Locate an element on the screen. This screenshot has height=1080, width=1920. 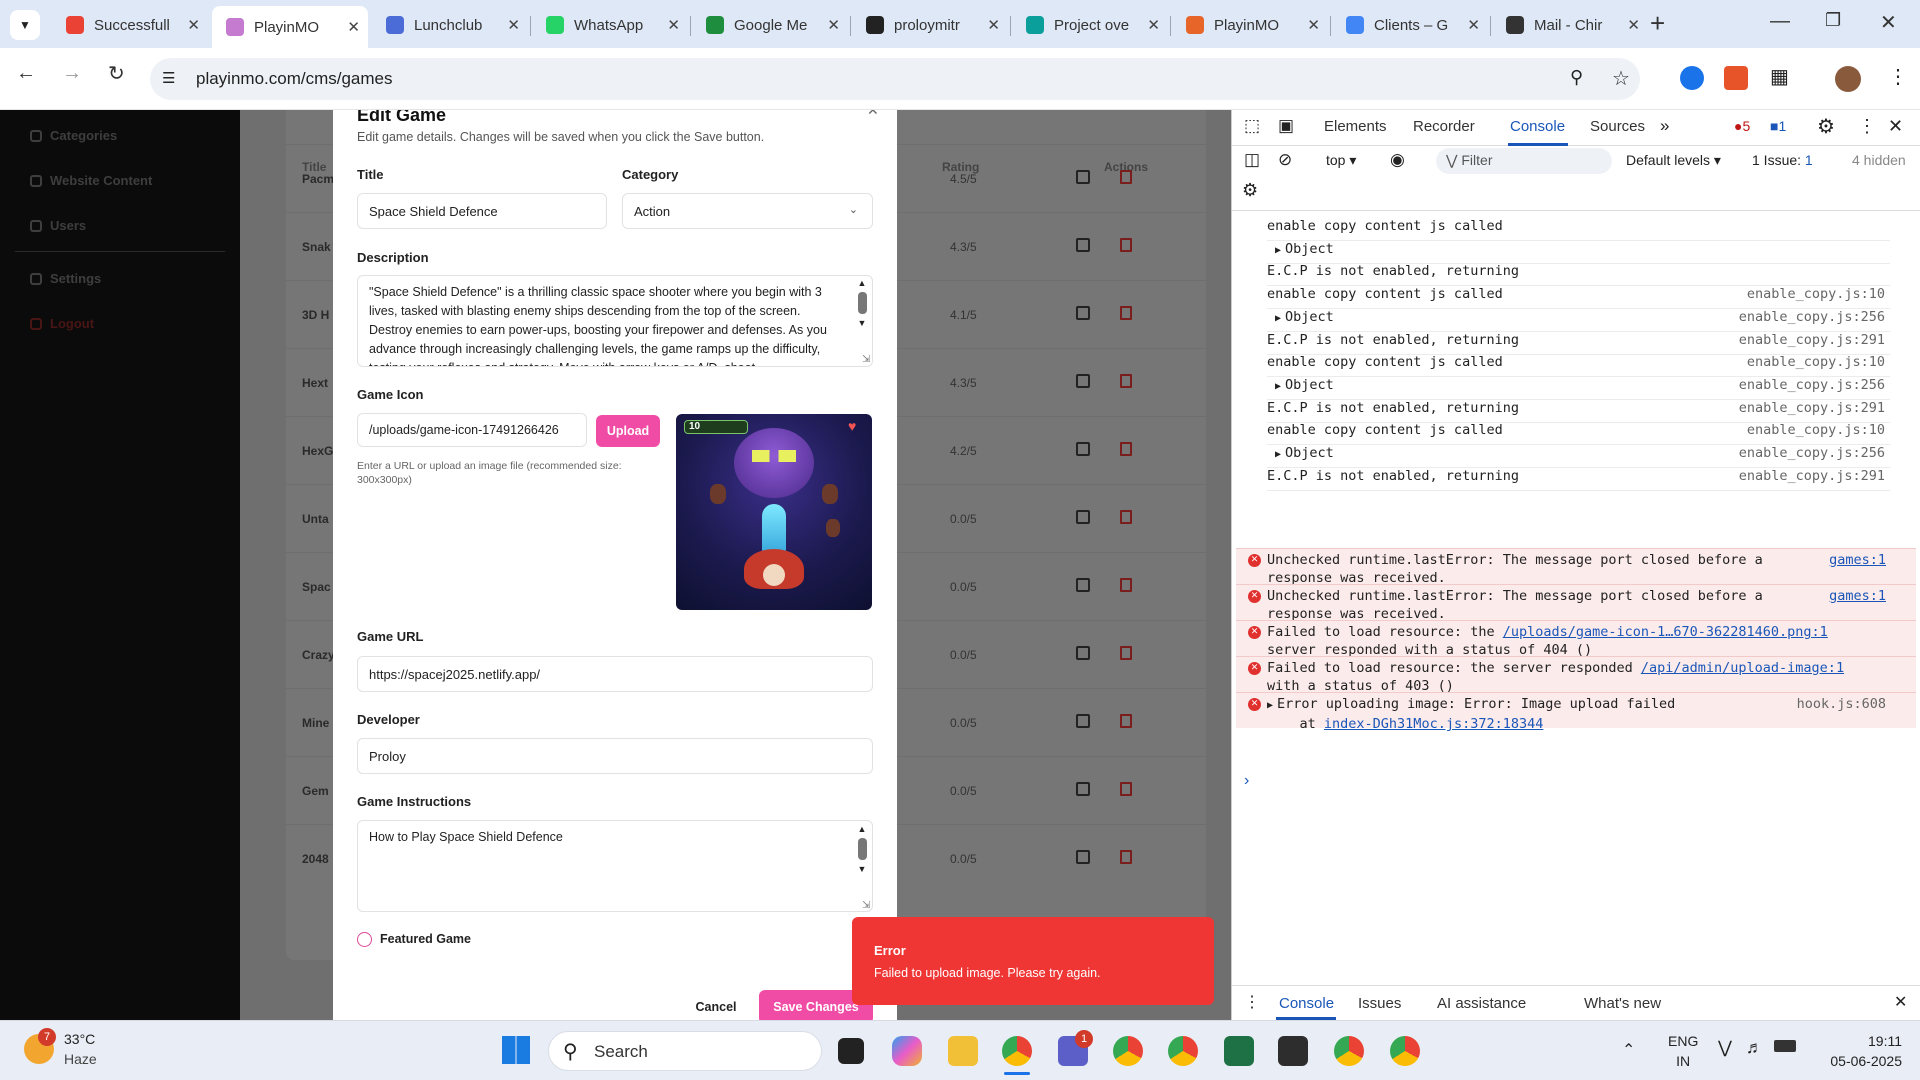
browser-tab: Clients – G ✕ is located at coordinates (1410, 25).